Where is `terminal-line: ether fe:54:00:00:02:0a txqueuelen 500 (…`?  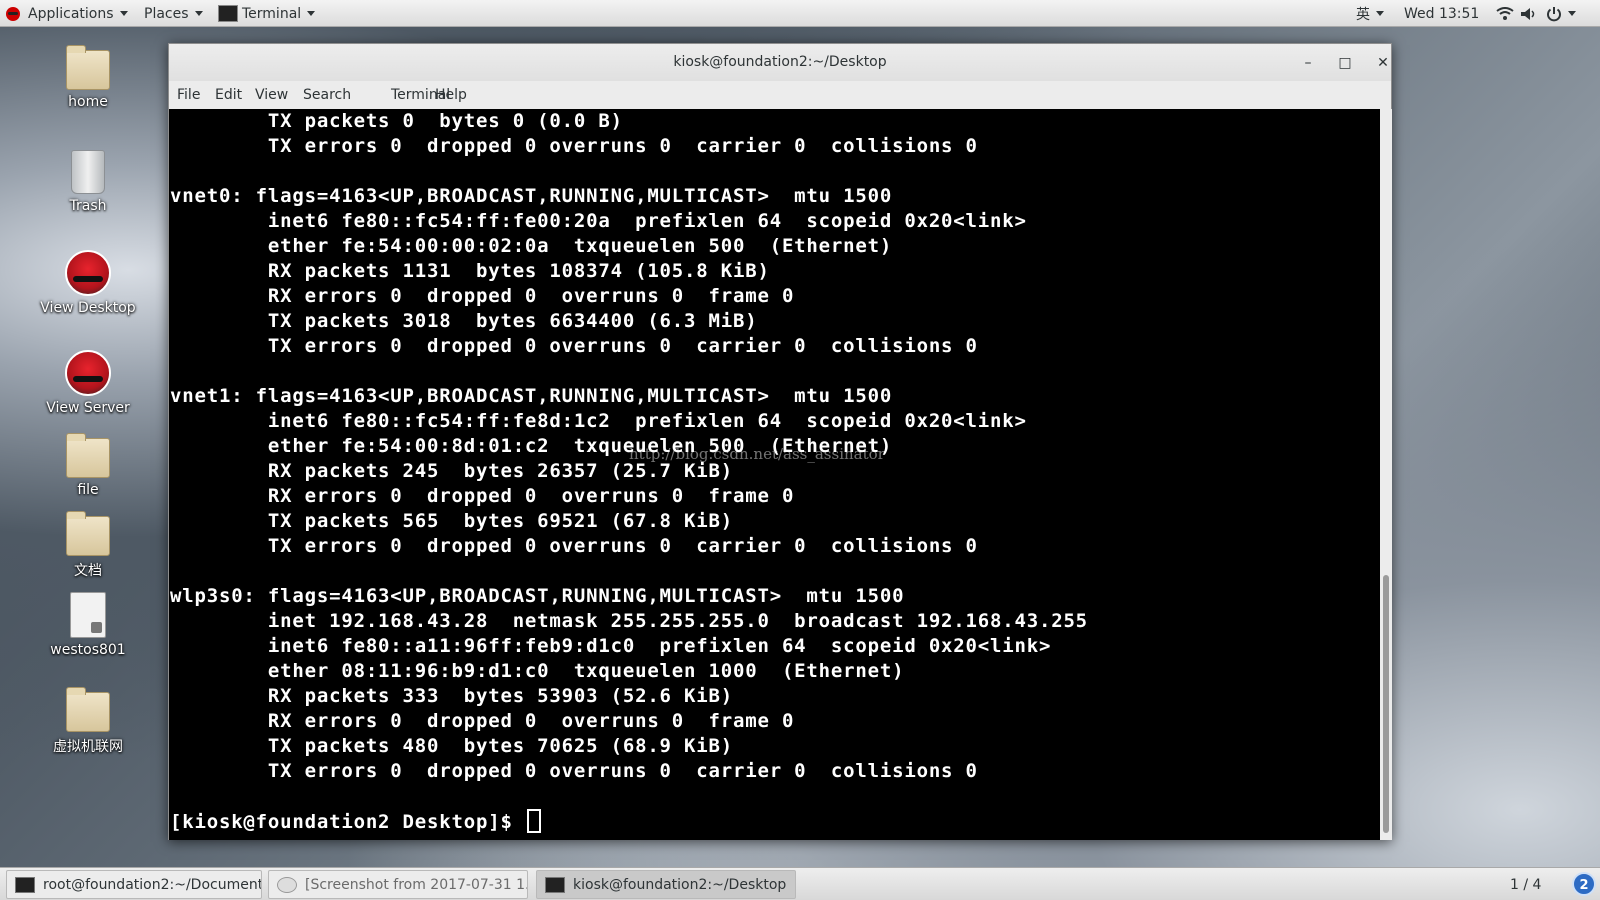 terminal-line: ether fe:54:00:00:02:0a txqueuelen 500 (… is located at coordinates (531, 246).